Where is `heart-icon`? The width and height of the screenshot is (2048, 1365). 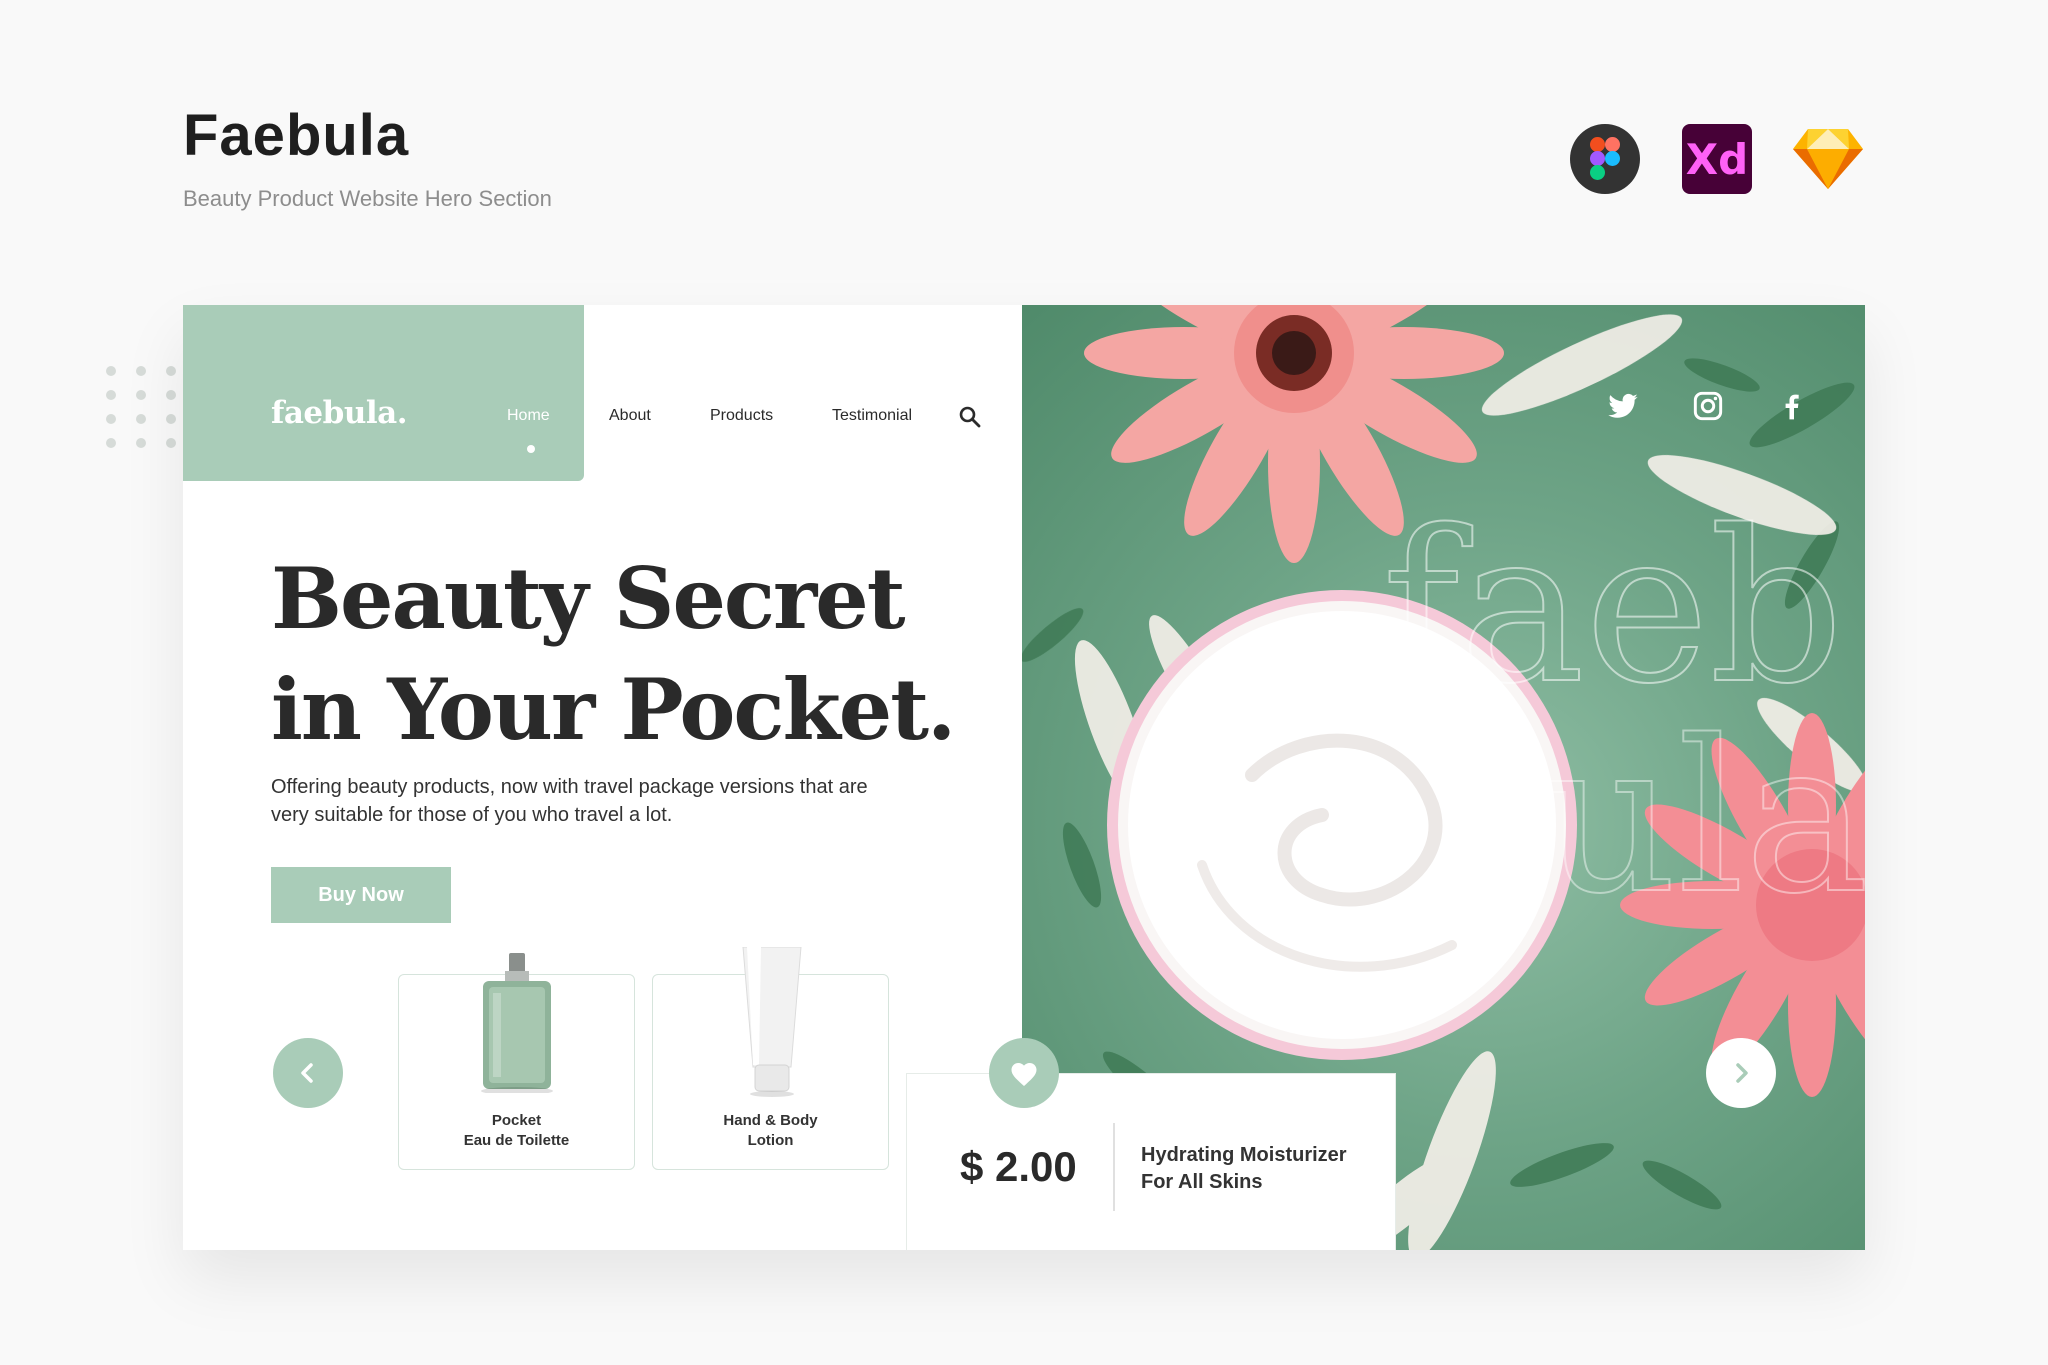 heart-icon is located at coordinates (1024, 1074).